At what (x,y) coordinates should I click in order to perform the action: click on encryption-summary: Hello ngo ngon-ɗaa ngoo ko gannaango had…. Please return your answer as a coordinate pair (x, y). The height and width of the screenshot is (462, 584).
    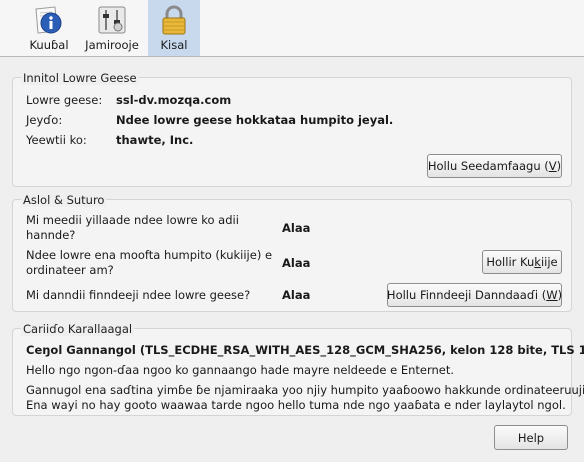
    Looking at the image, I should click on (240, 370).